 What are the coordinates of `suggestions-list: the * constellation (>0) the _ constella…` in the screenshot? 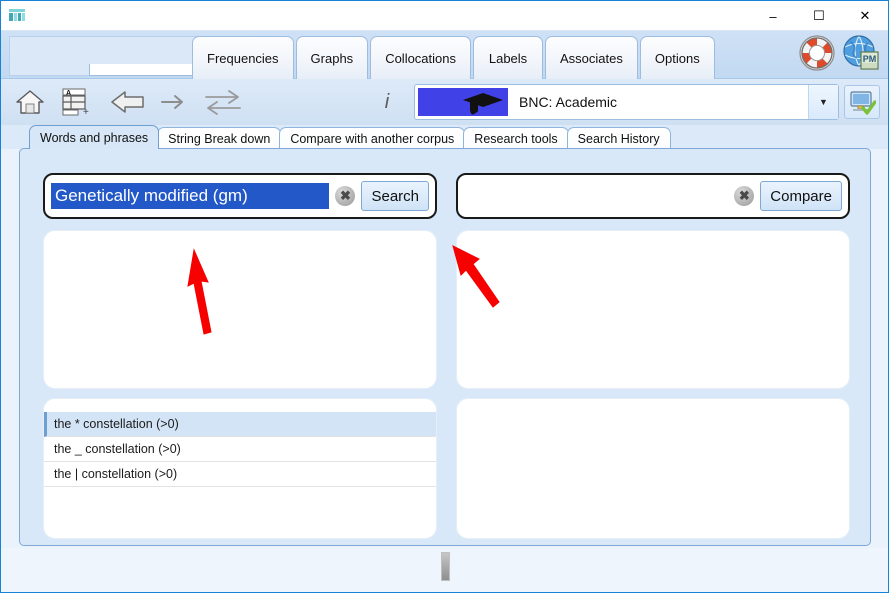 It's located at (240, 443).